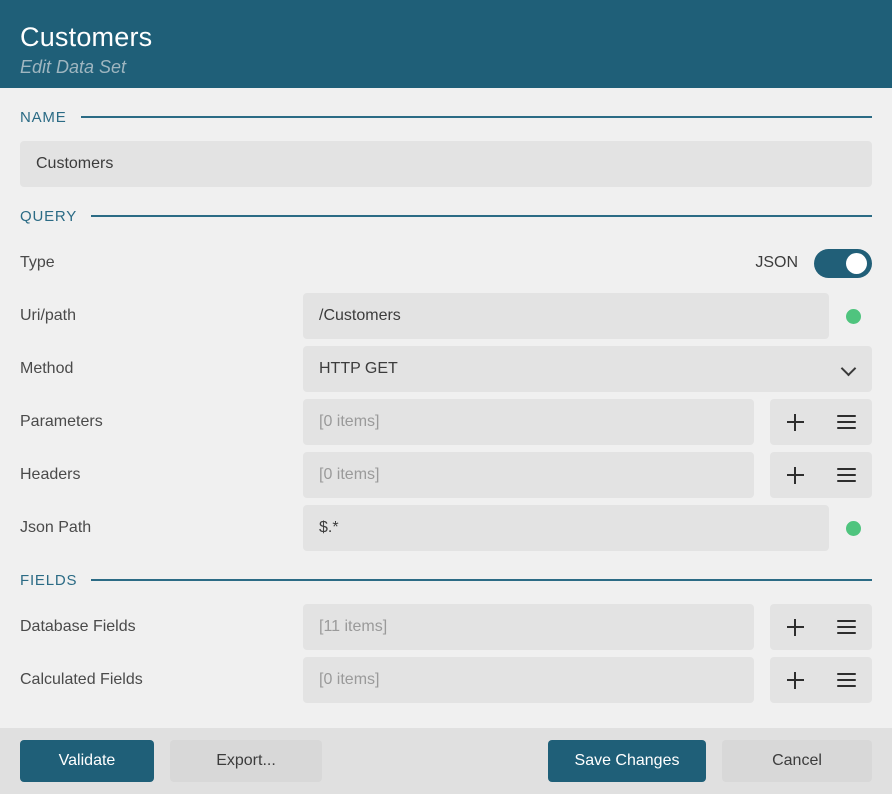 The image size is (892, 794). What do you see at coordinates (566, 316) in the screenshot?
I see `uri-path-input: /Customers` at bounding box center [566, 316].